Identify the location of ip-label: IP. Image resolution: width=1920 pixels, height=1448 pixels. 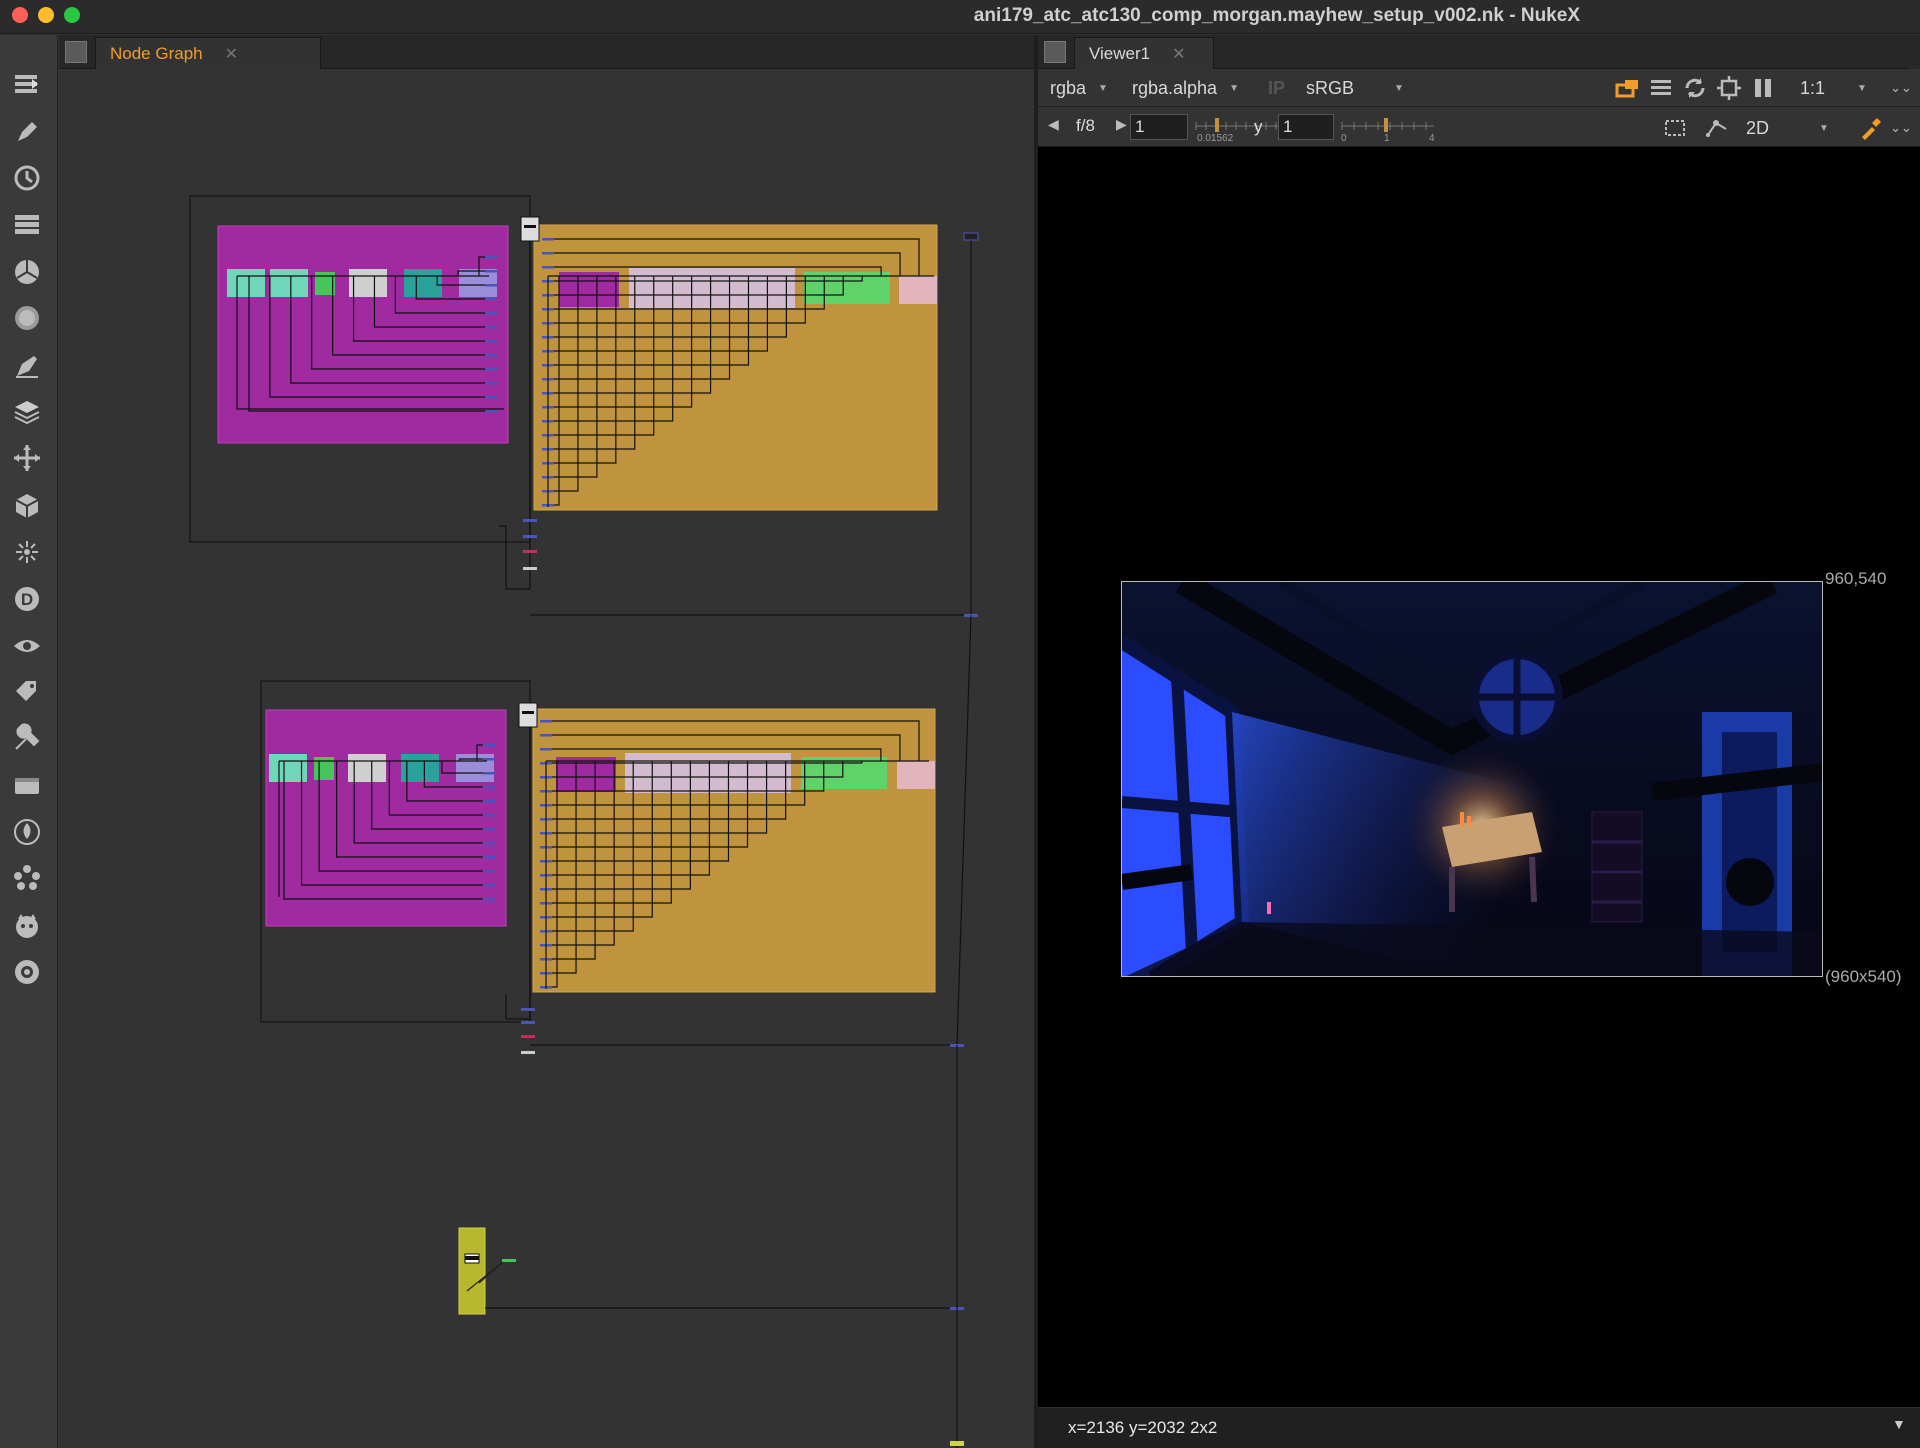
(1277, 87).